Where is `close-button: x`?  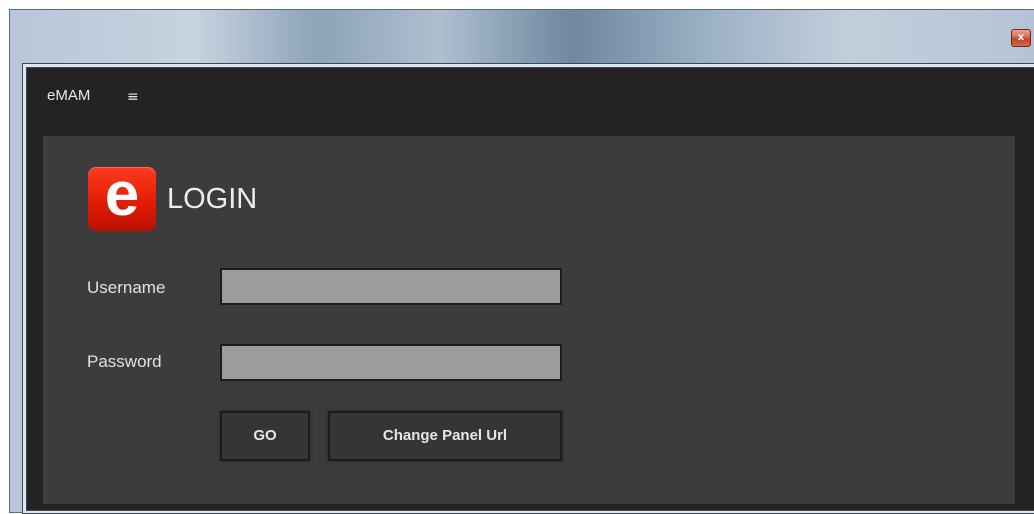 close-button: x is located at coordinates (1021, 38).